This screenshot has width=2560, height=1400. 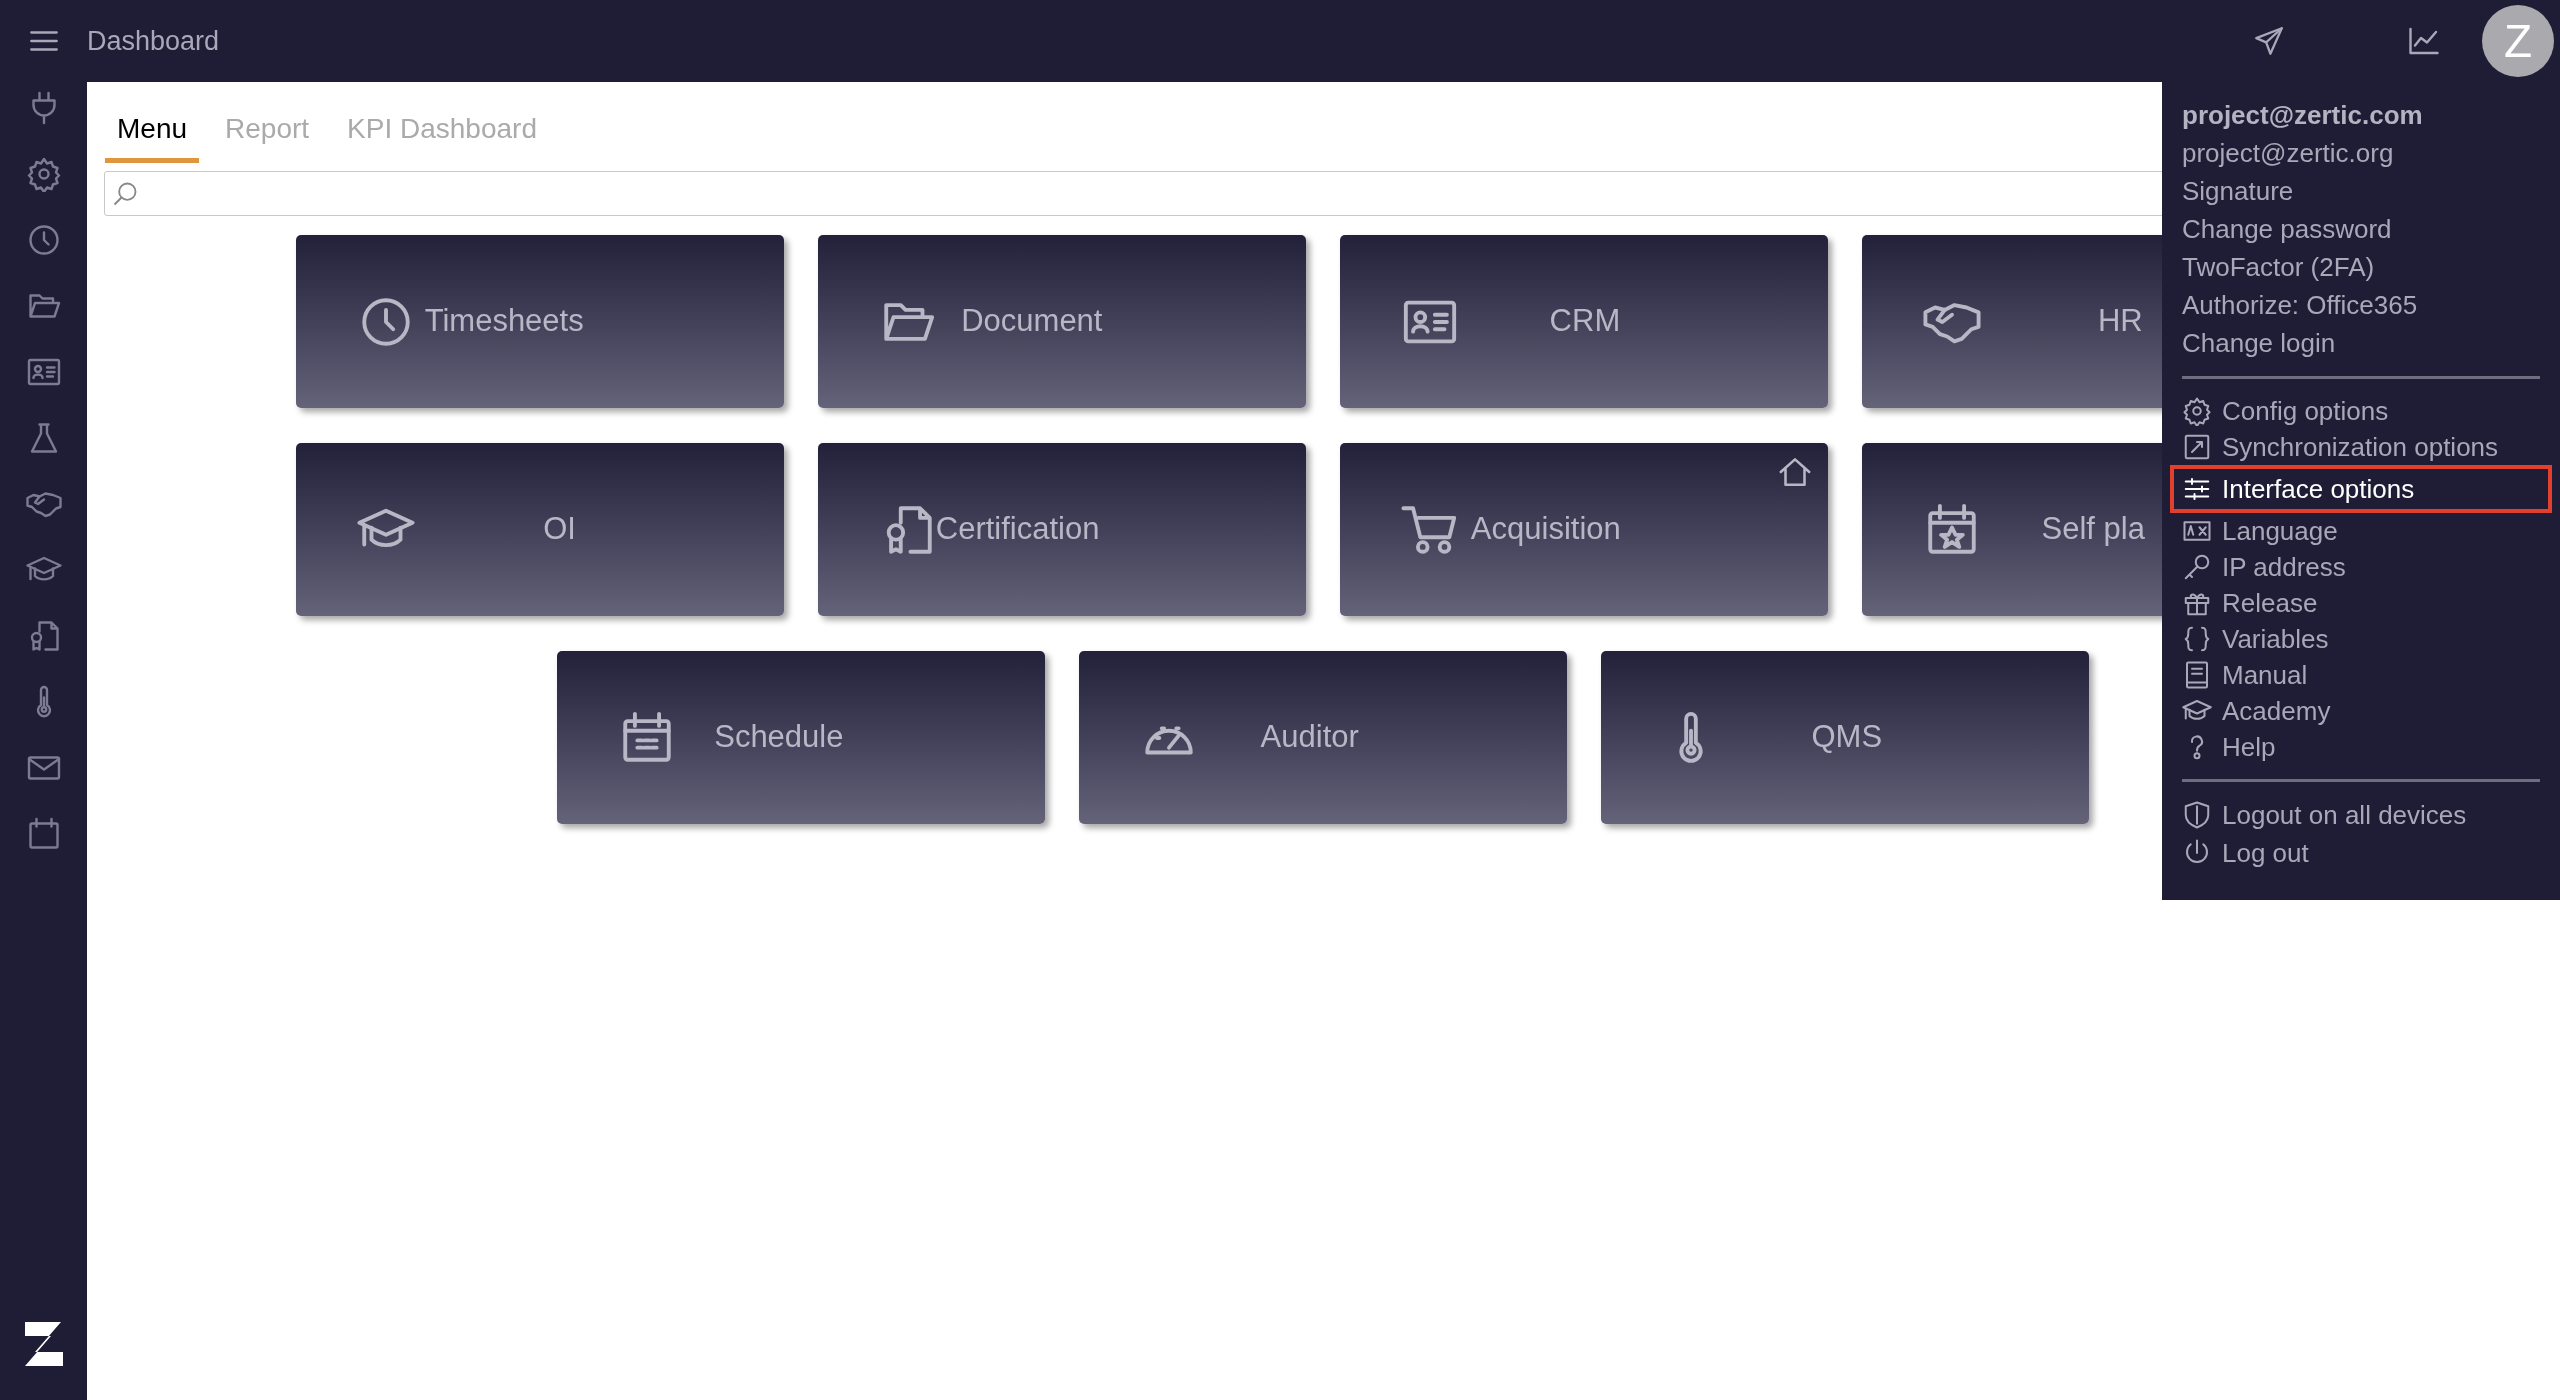 I want to click on tile-label: Document, so click(x=1032, y=321).